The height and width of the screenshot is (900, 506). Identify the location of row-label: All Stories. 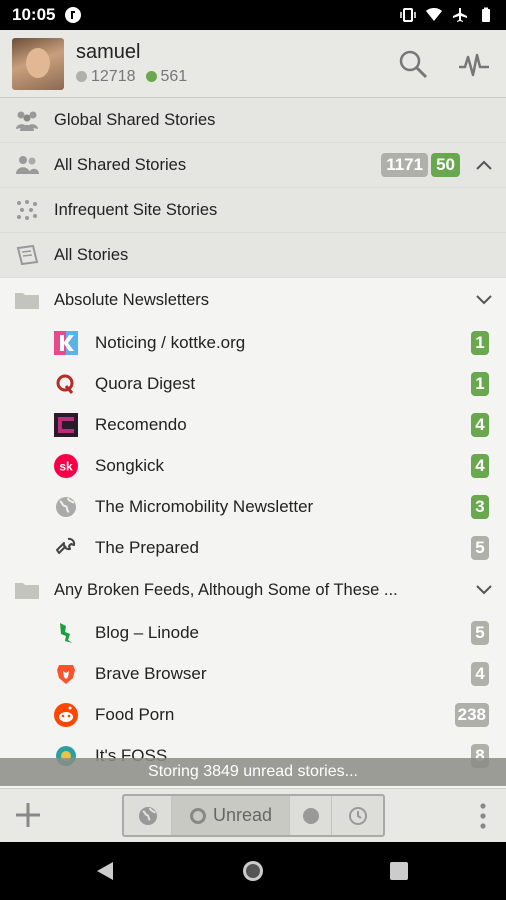
(91, 254).